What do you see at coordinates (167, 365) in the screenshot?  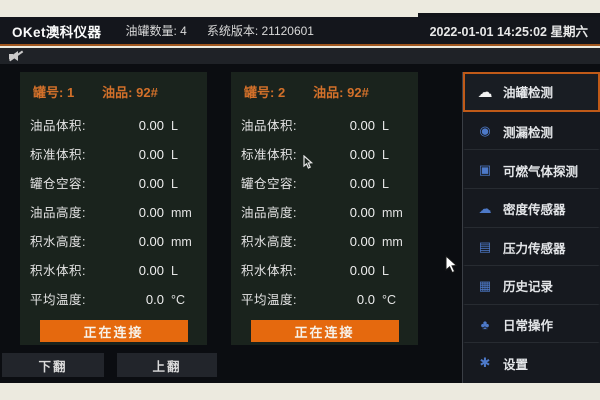 I see `page-up-button: 上翻` at bounding box center [167, 365].